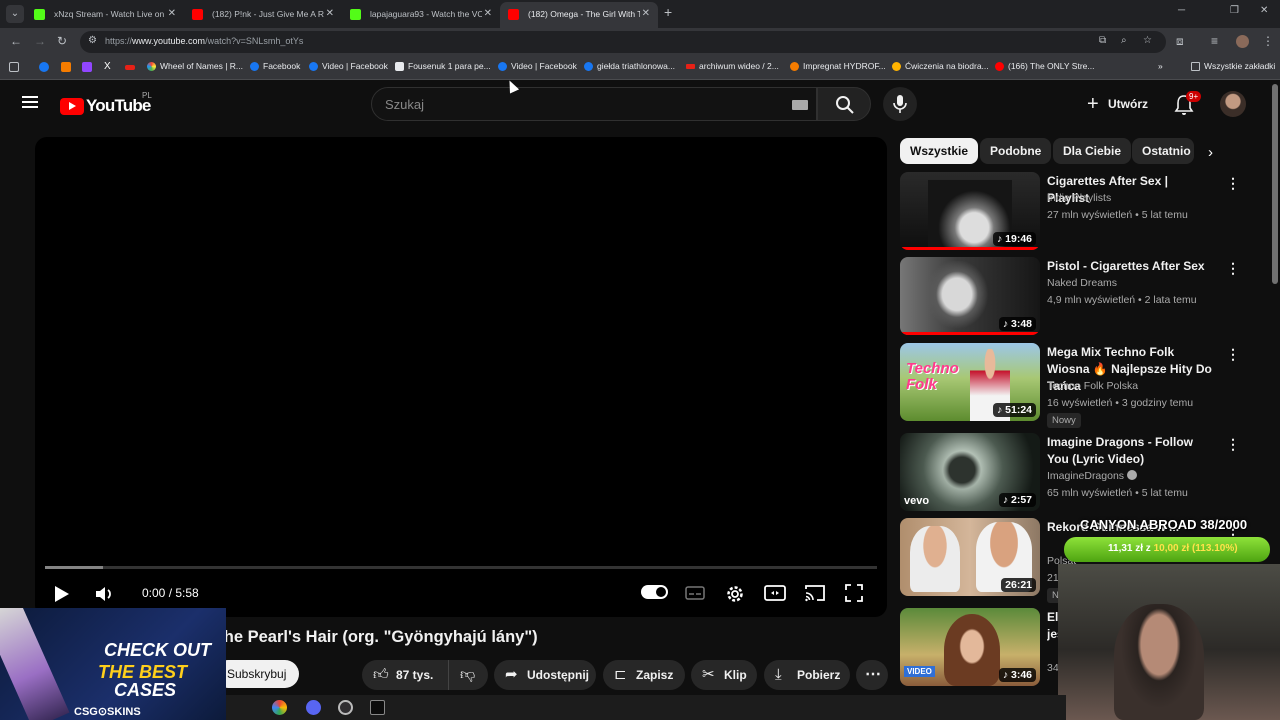 The height and width of the screenshot is (720, 1280). What do you see at coordinates (579, 15) in the screenshot?
I see `browser-tab-active: (182) Omega - The Girl With Th ✕` at bounding box center [579, 15].